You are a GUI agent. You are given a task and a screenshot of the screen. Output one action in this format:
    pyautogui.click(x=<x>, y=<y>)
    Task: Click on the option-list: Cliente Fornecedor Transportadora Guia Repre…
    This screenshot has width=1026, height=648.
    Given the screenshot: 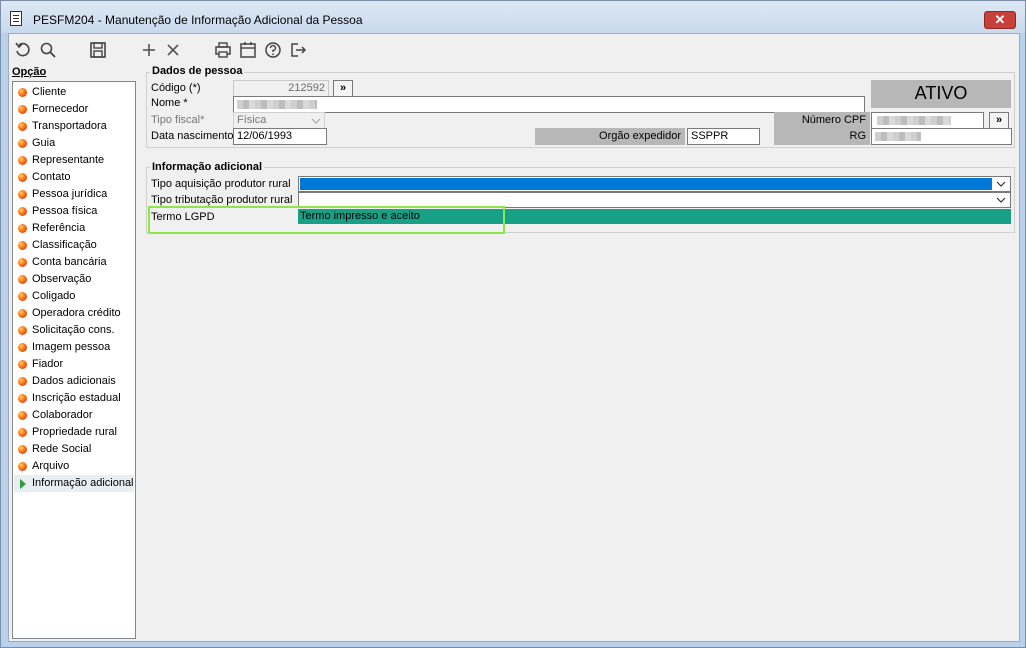 What is the action you would take?
    pyautogui.click(x=74, y=360)
    